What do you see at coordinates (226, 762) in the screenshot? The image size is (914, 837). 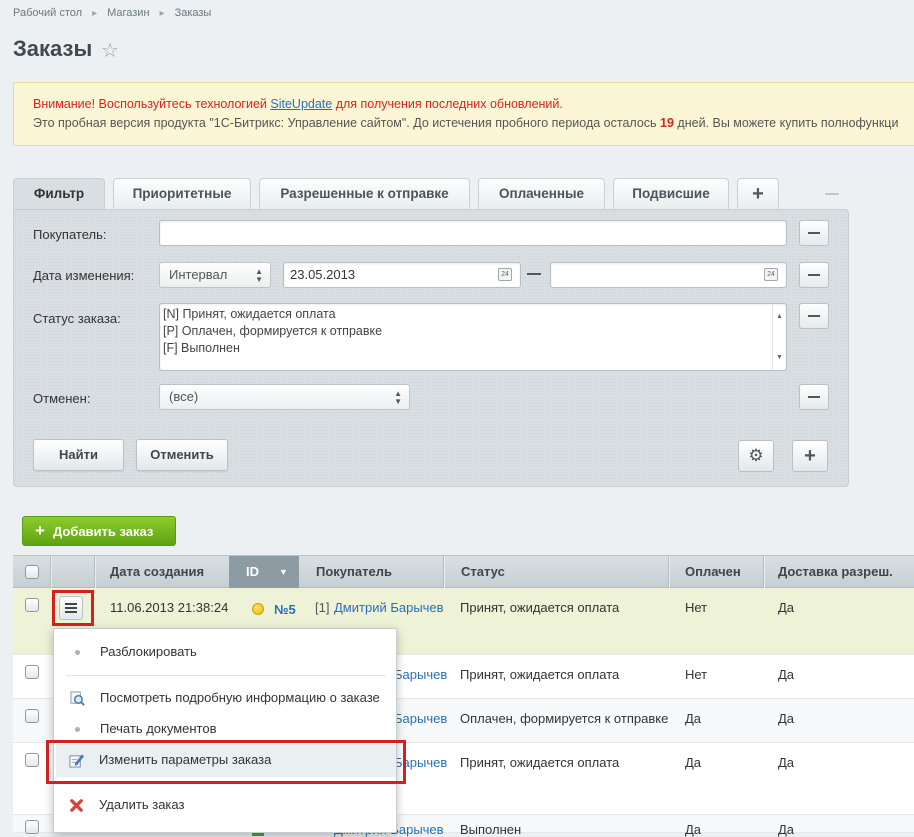 I see `edit-item-red-frame` at bounding box center [226, 762].